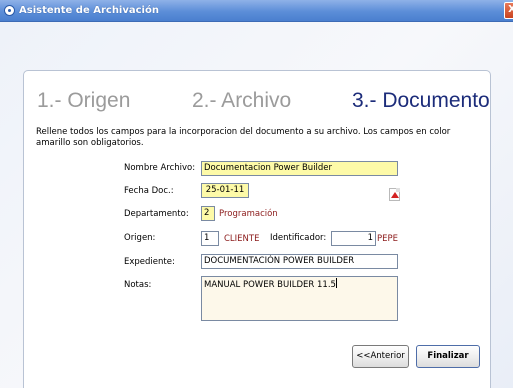 The width and height of the screenshot is (513, 388). Describe the element at coordinates (9, 10) in the screenshot. I see `wizard-icon` at that location.